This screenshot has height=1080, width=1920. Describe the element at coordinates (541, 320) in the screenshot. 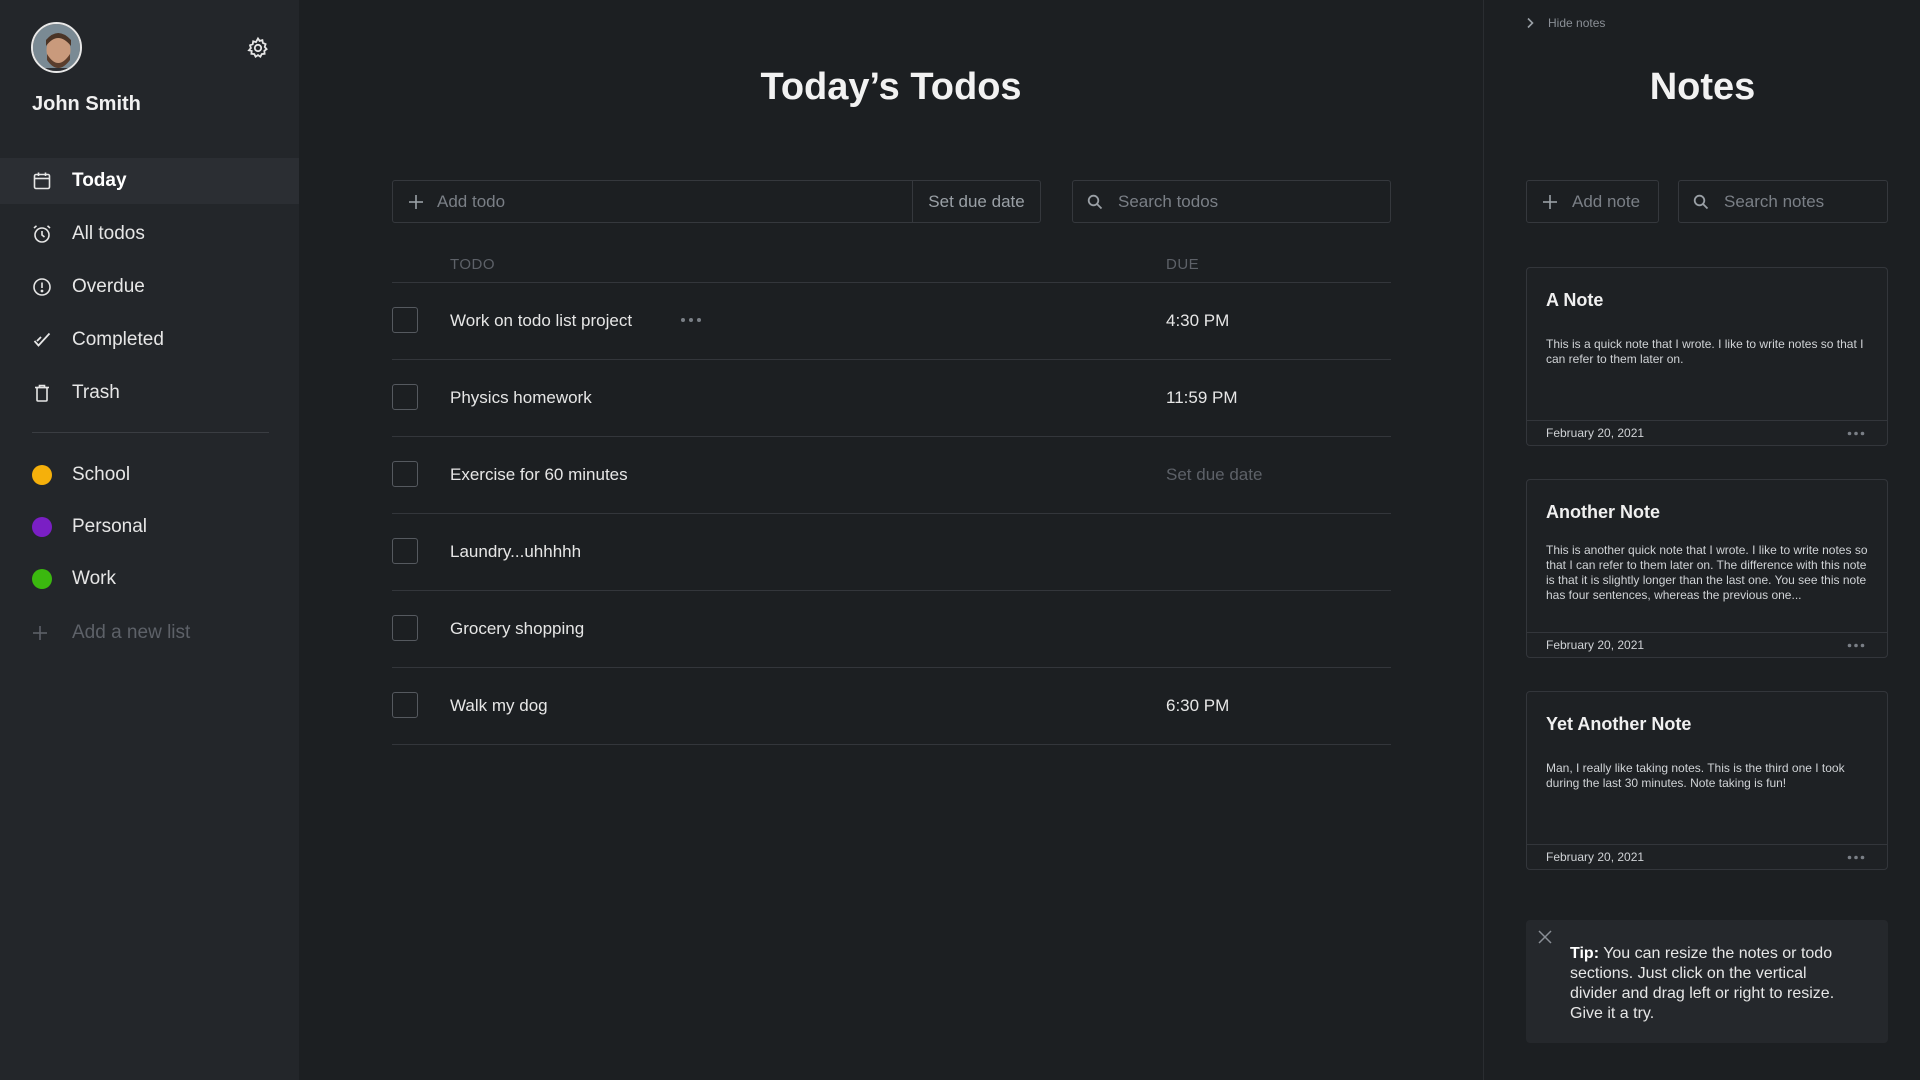

I see `todo-text: Work on todo list project` at that location.